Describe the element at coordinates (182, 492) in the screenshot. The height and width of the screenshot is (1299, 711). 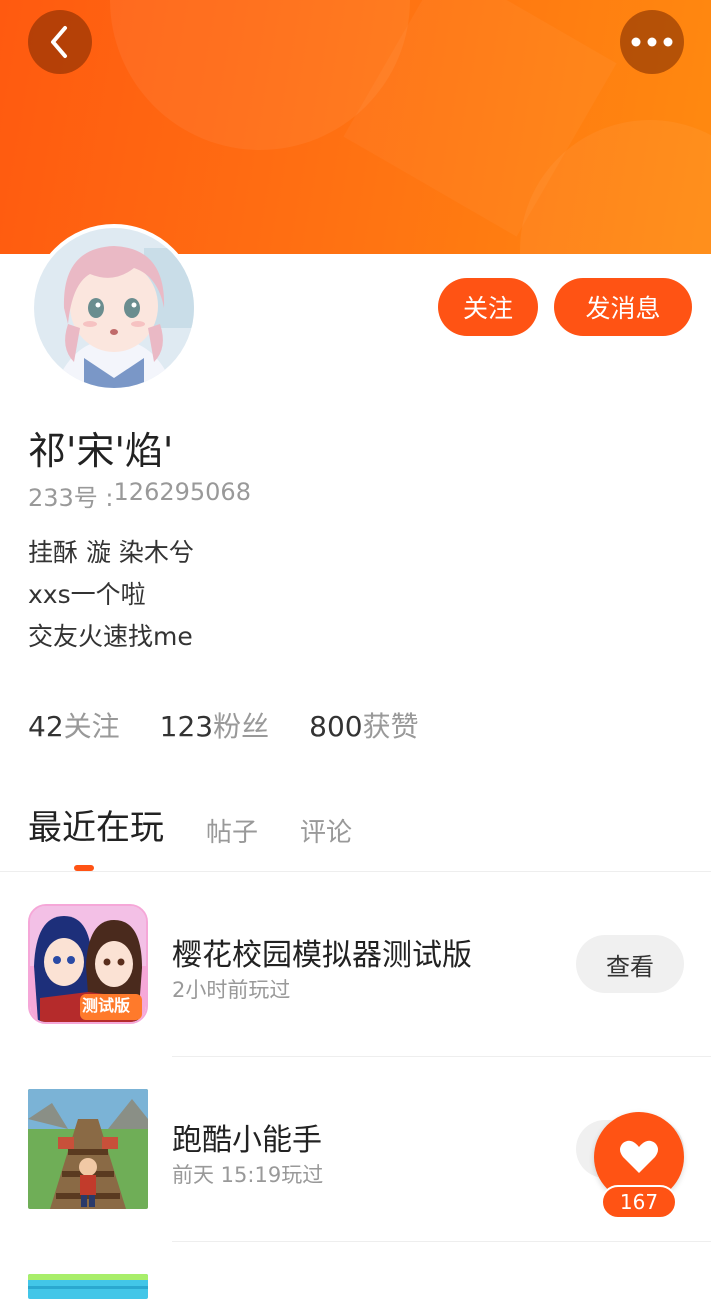
I see `user-id-value: 126295068` at that location.